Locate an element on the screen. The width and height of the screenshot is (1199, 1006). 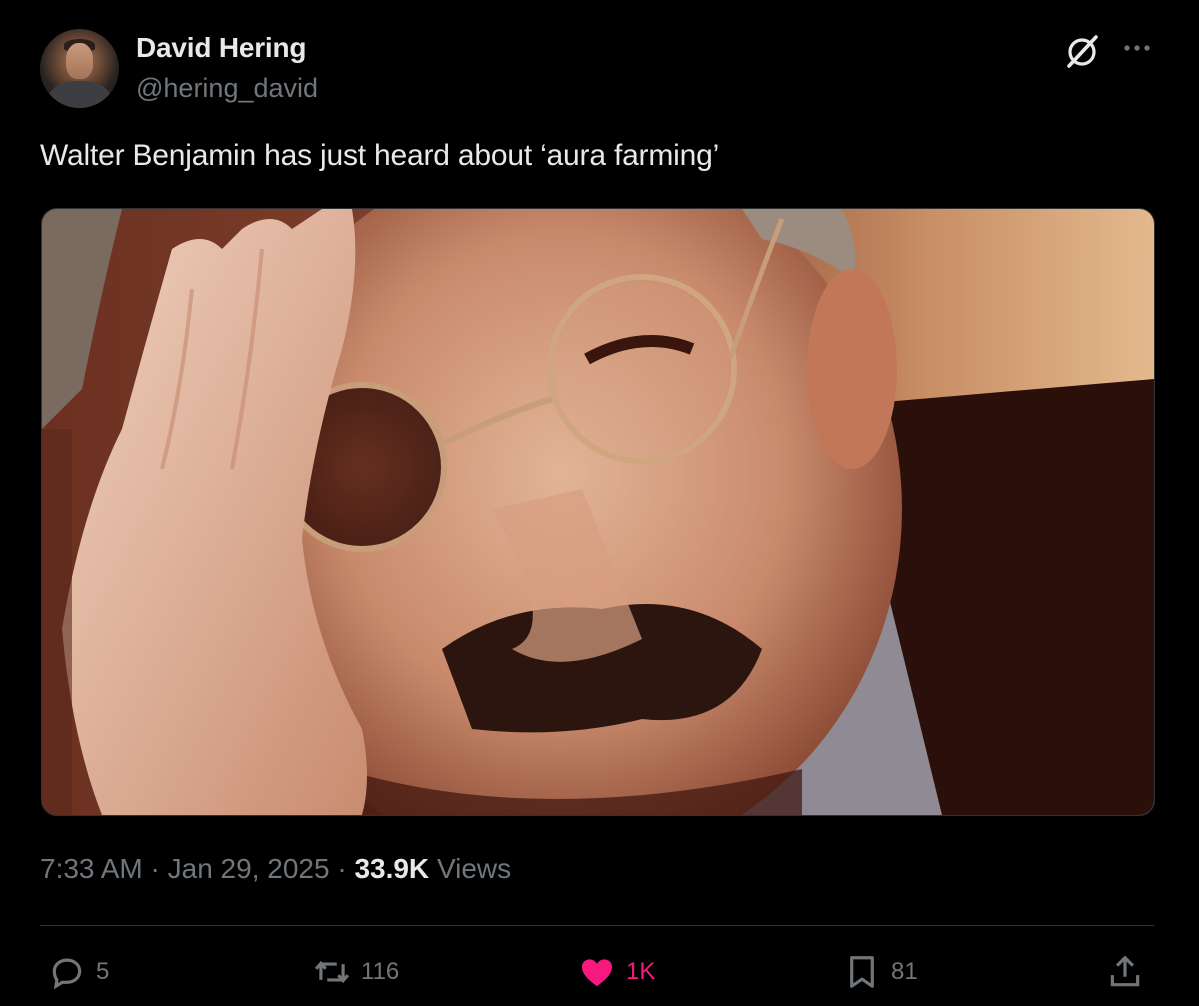
reply-button: 5 is located at coordinates (78, 972).